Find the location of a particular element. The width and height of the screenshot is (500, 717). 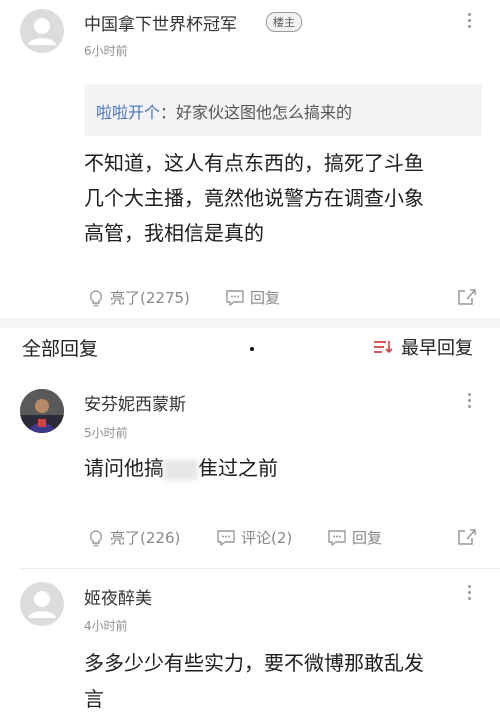

like-count: 亮了(226) is located at coordinates (145, 538).